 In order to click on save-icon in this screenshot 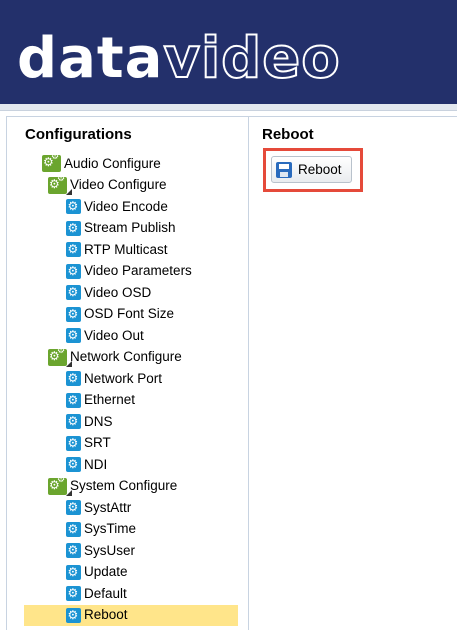, I will do `click(284, 169)`.